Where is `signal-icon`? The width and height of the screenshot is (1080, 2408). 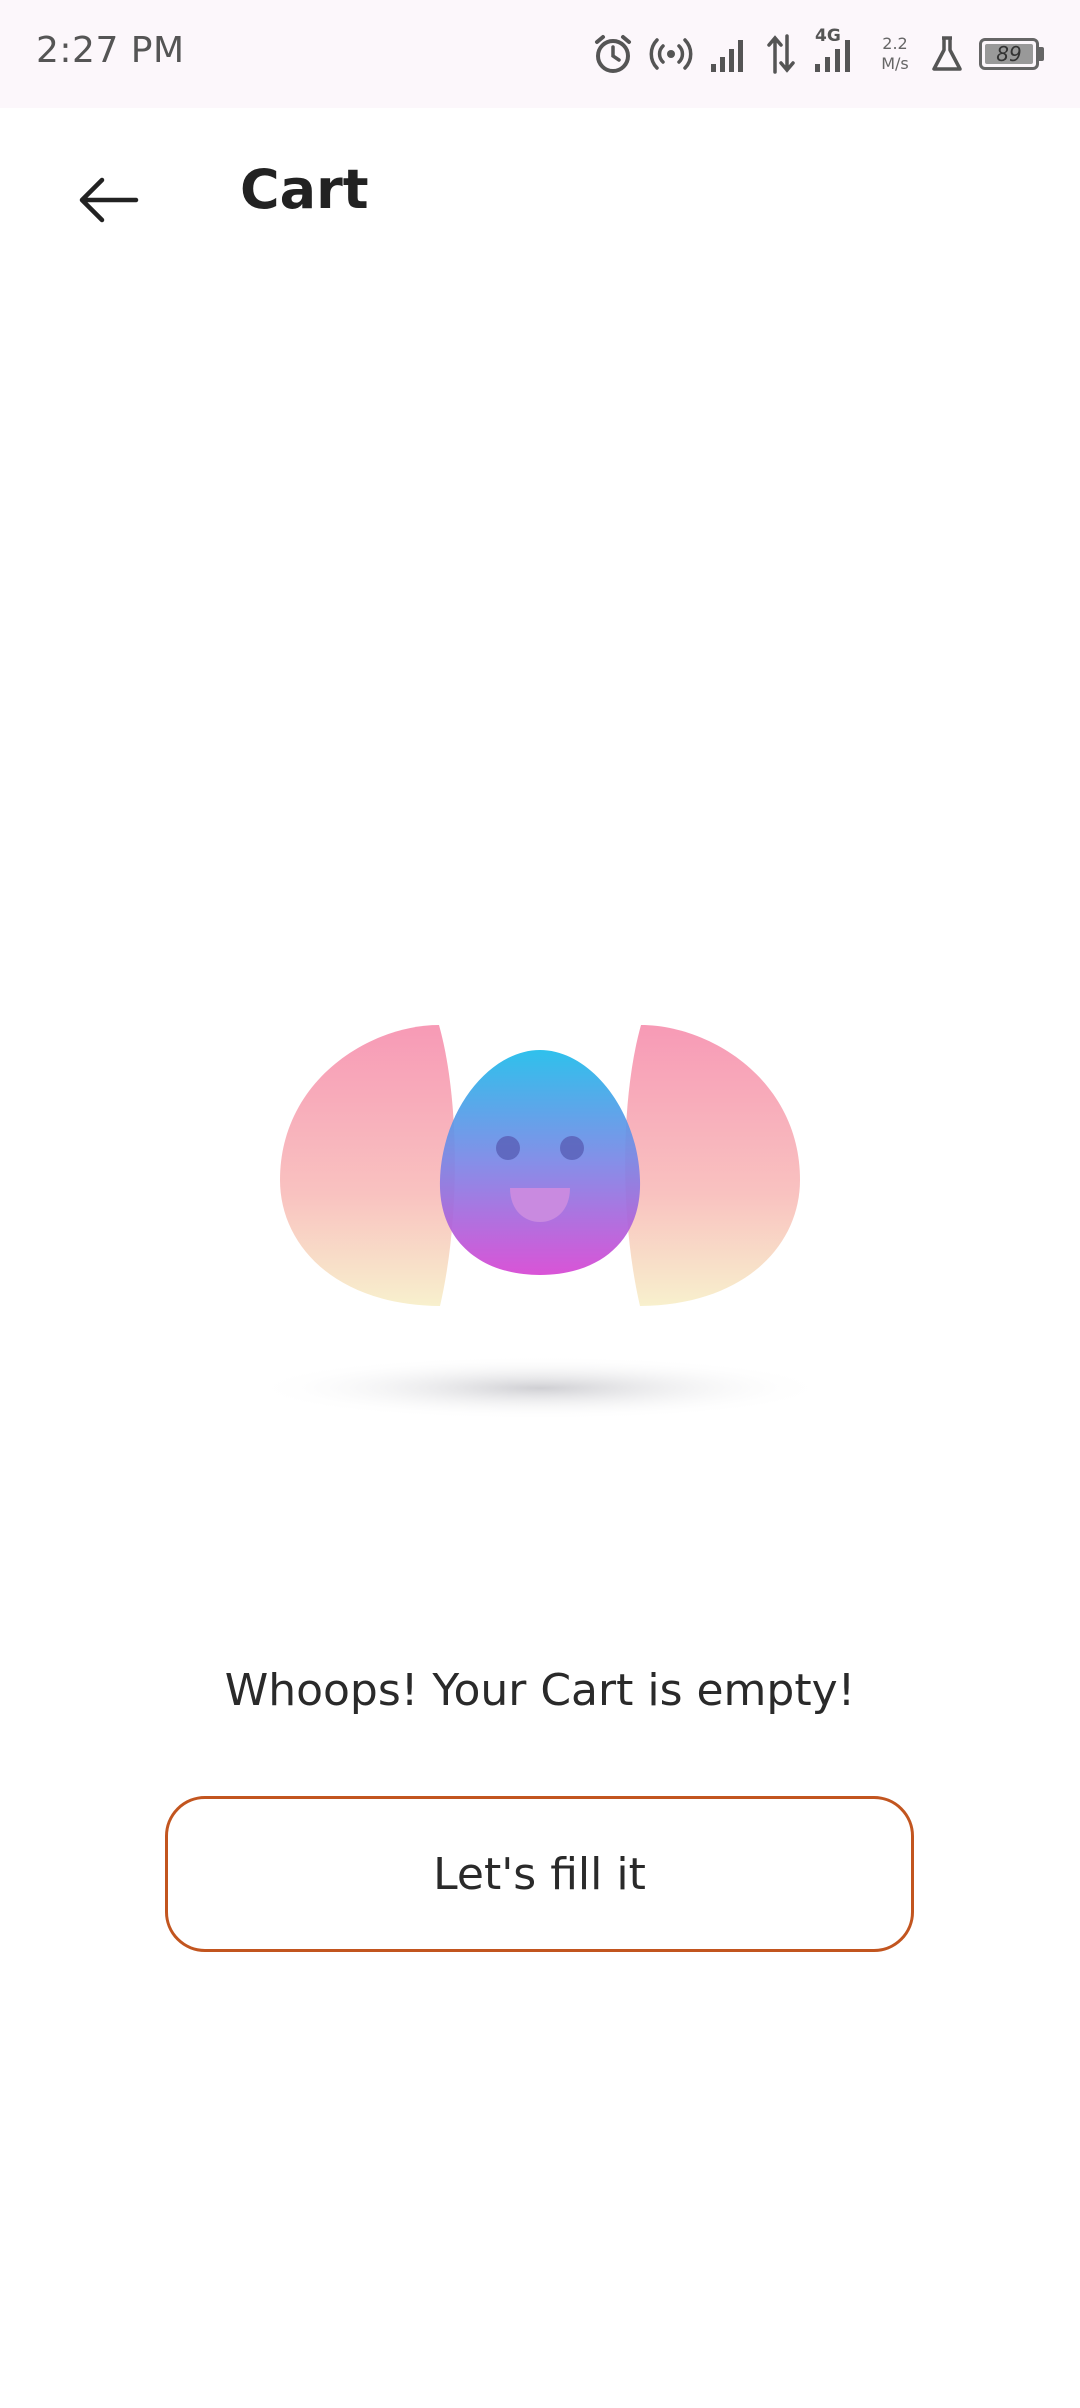
signal-icon is located at coordinates (727, 56).